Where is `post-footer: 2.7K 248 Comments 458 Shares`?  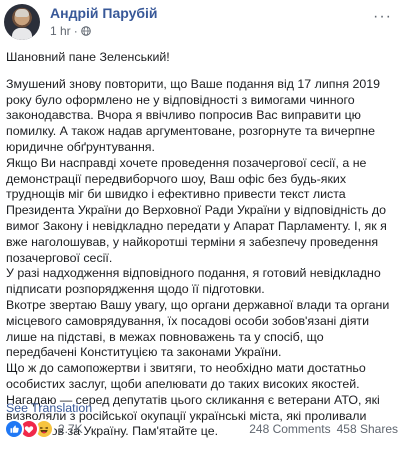
post-footer: 2.7K 248 Comments 458 Shares is located at coordinates (201, 429).